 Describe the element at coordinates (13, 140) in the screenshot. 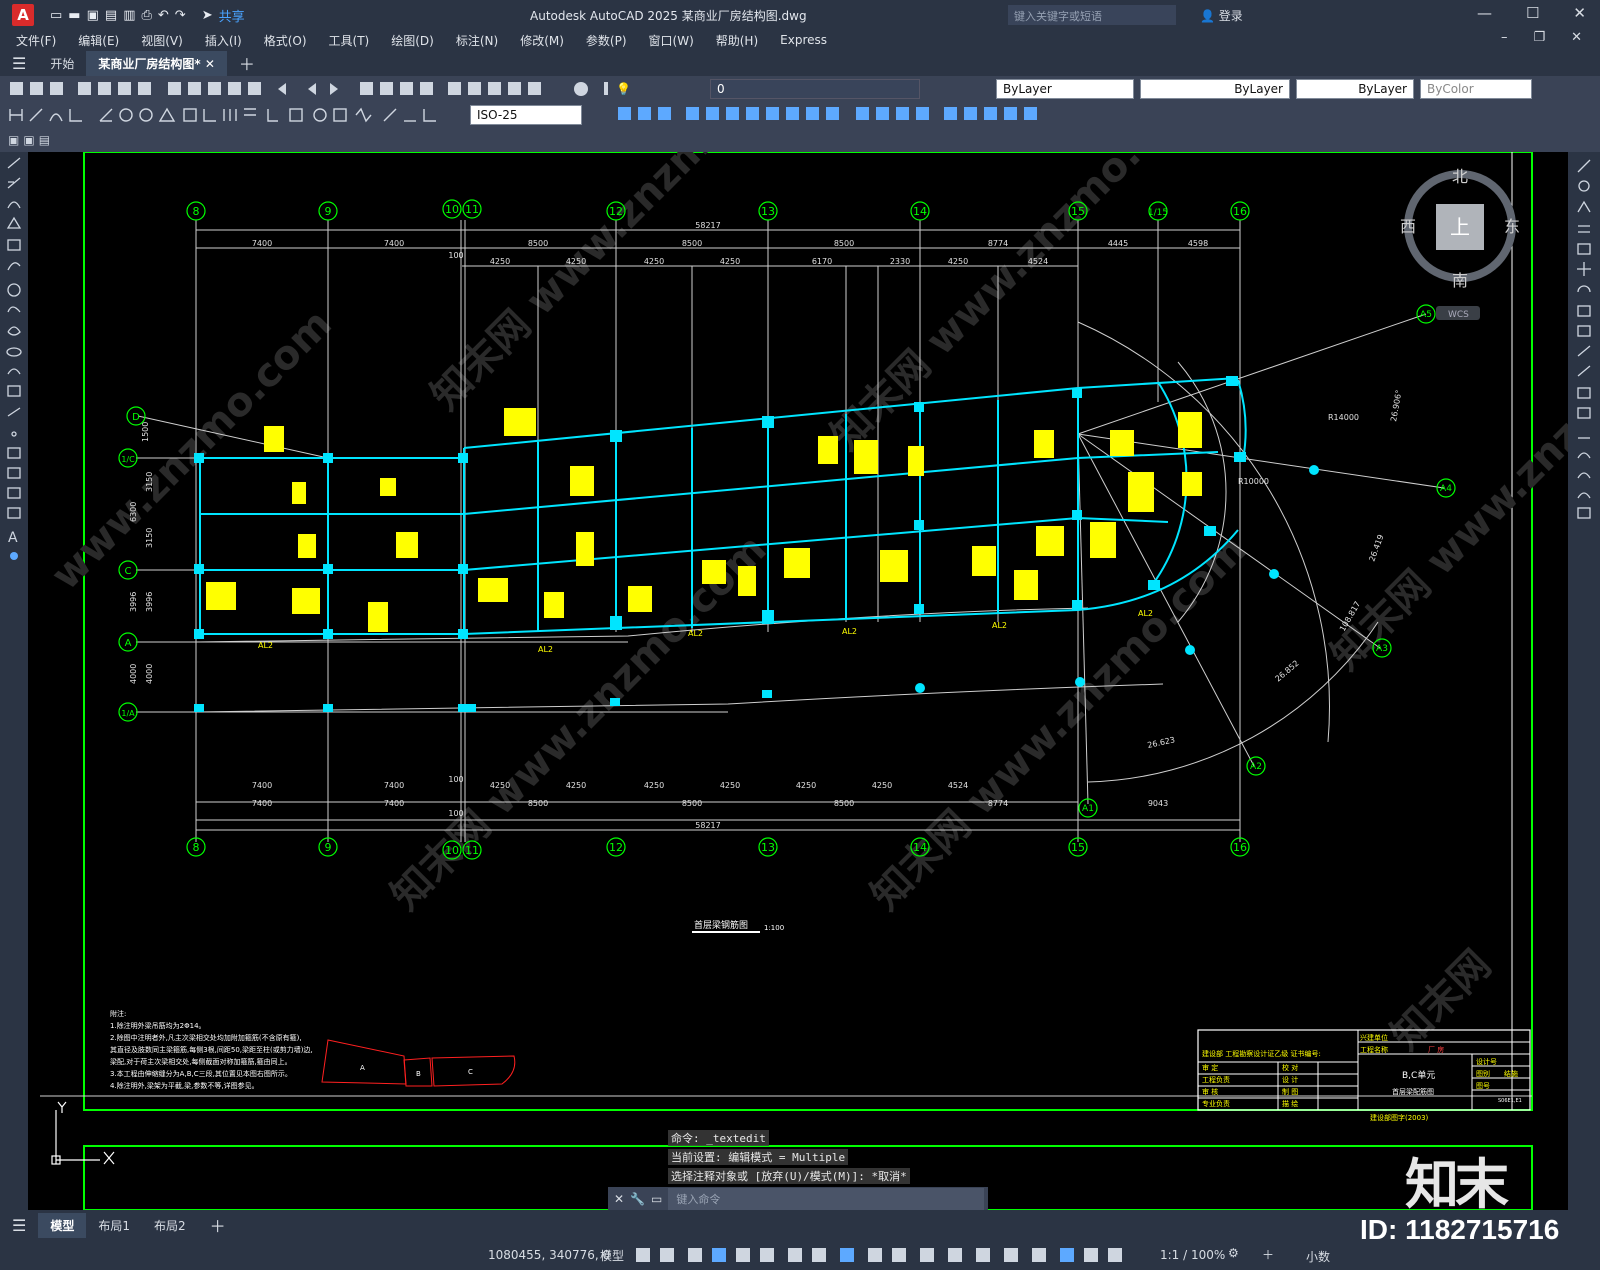

I see `block-icon: ▣` at that location.